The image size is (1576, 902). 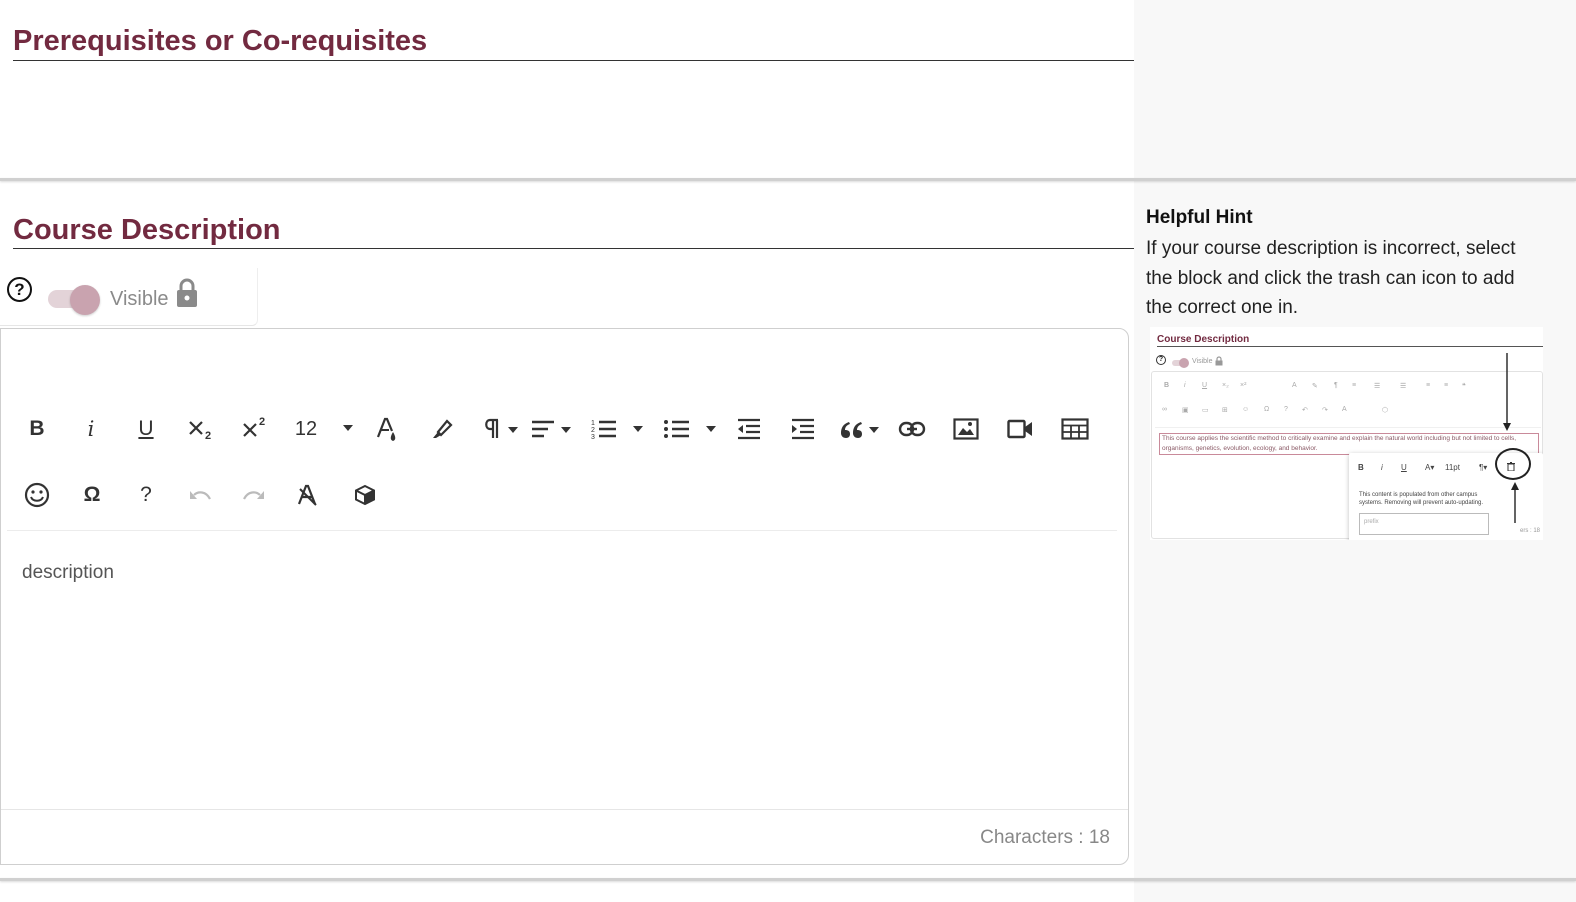 I want to click on hint-arrow-down-icon, so click(x=1507, y=392).